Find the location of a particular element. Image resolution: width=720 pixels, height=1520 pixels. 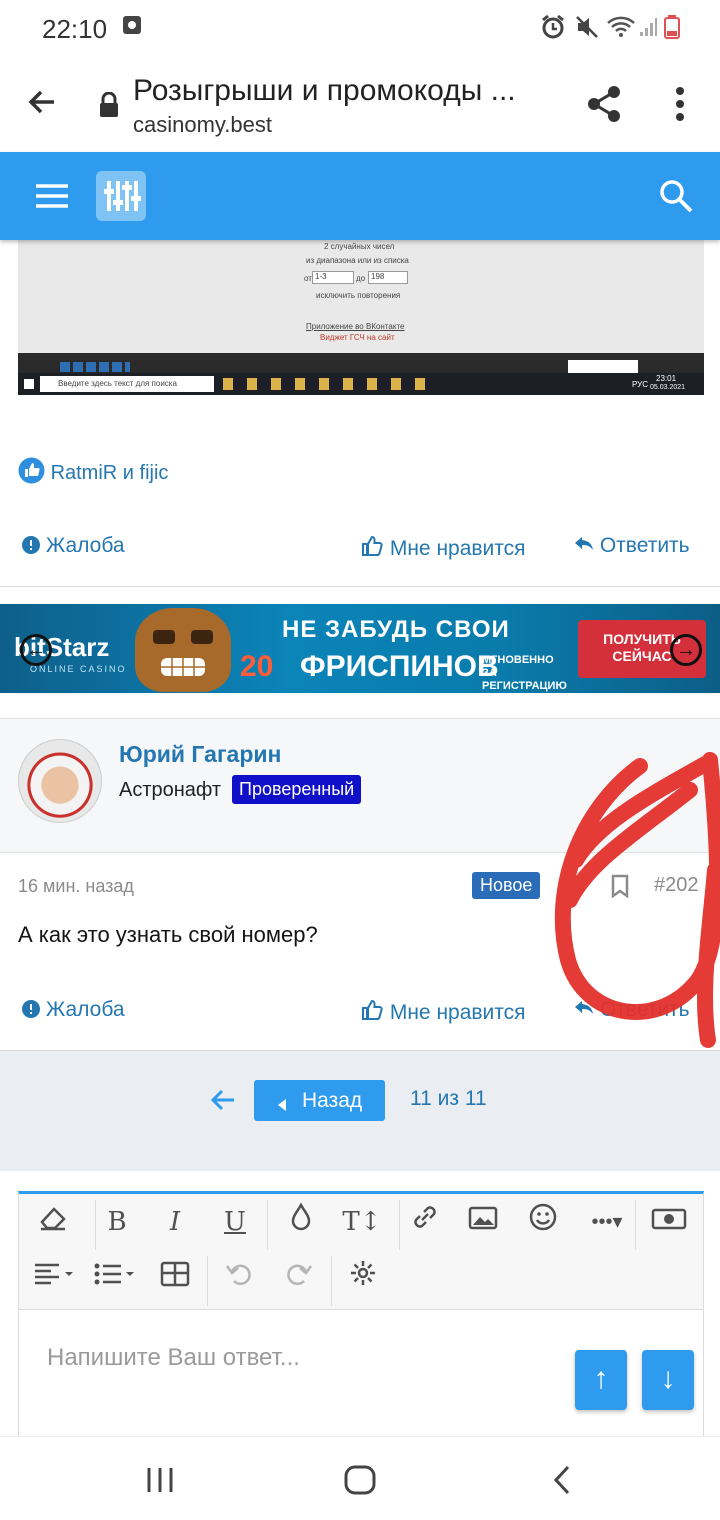

post2-time: 16 мин. назад is located at coordinates (76, 886).